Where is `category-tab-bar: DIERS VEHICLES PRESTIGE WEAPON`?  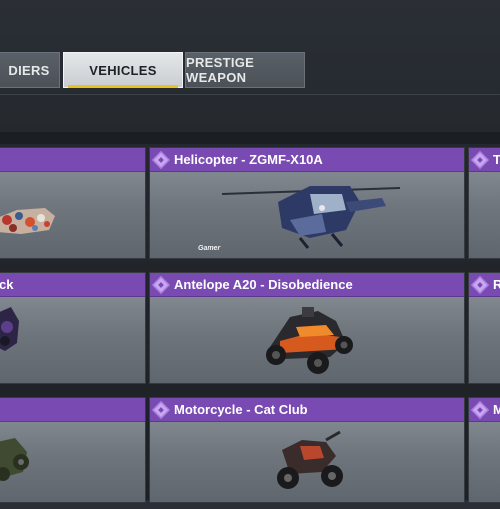 category-tab-bar: DIERS VEHICLES PRESTIGE WEAPON is located at coordinates (250, 71).